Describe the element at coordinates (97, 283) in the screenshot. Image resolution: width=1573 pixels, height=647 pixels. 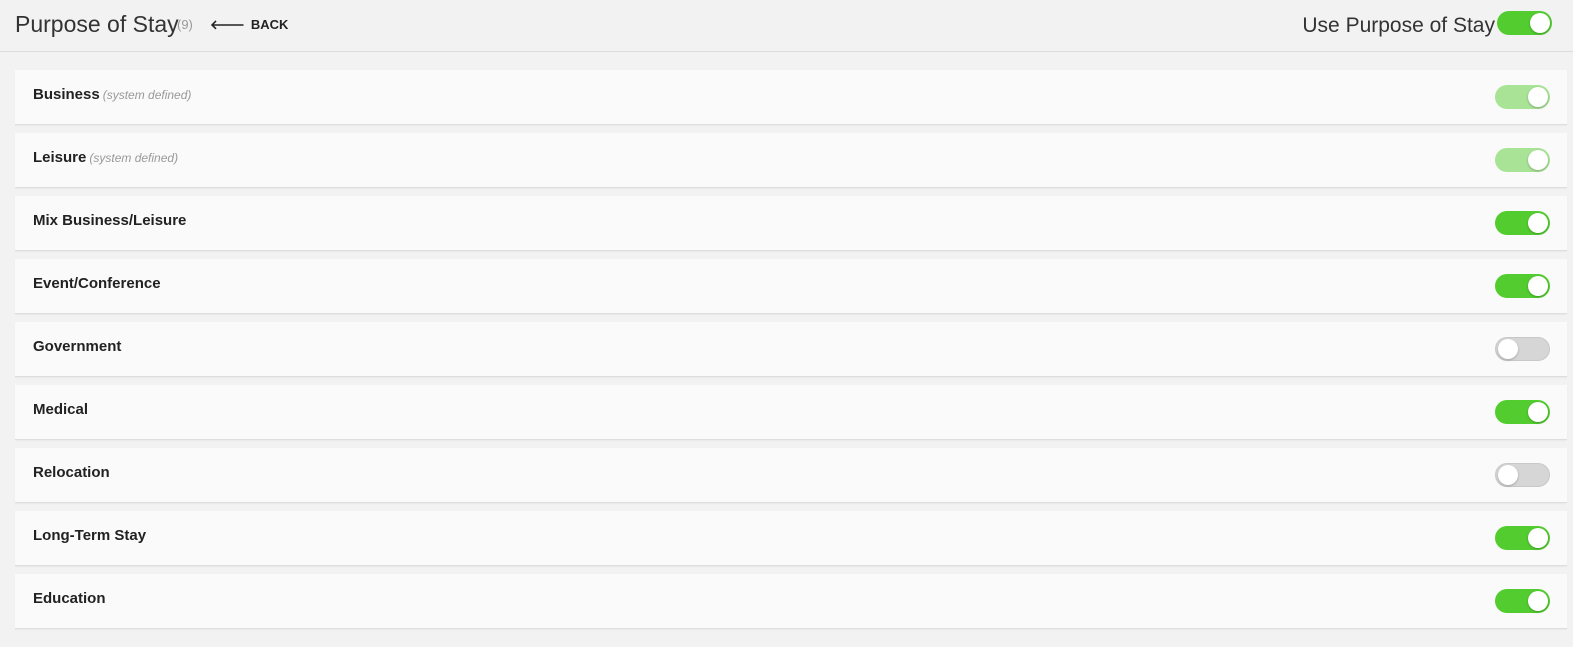
I see `item-label: Event/Conference` at that location.